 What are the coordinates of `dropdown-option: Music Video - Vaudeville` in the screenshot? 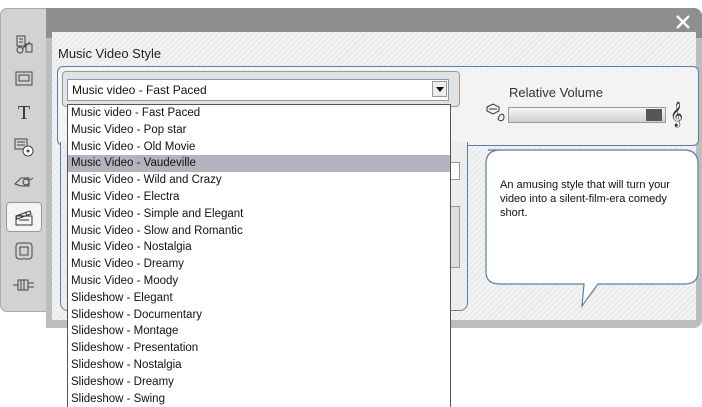 It's located at (259, 164).